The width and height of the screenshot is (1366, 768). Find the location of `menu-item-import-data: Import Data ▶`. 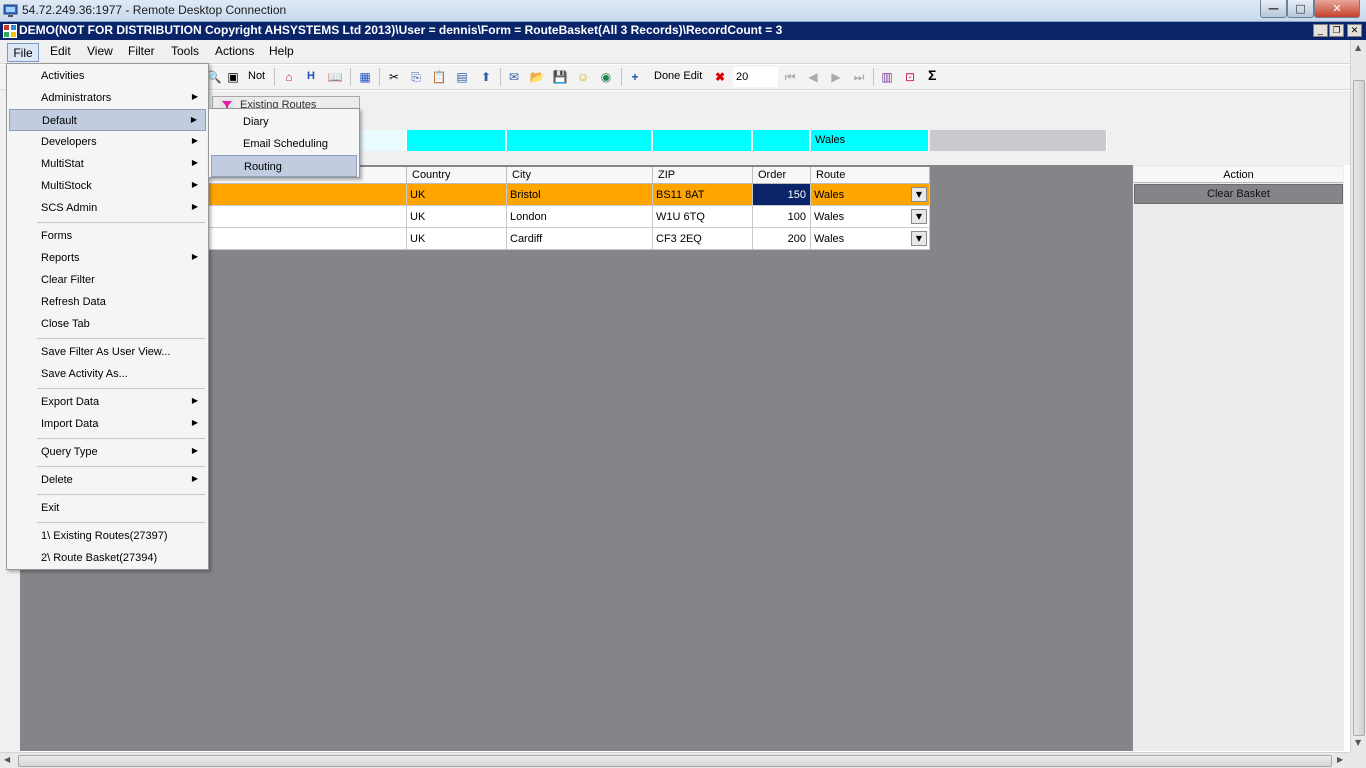

menu-item-import-data: Import Data ▶ is located at coordinates (107, 424).